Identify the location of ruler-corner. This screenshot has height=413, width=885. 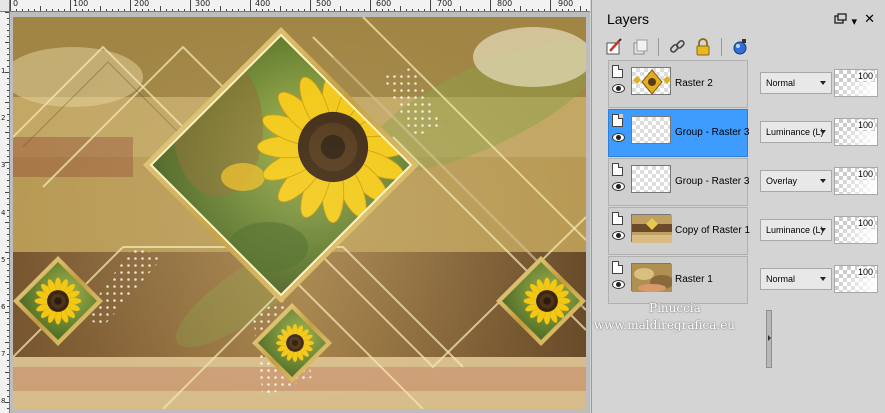
(5, 6).